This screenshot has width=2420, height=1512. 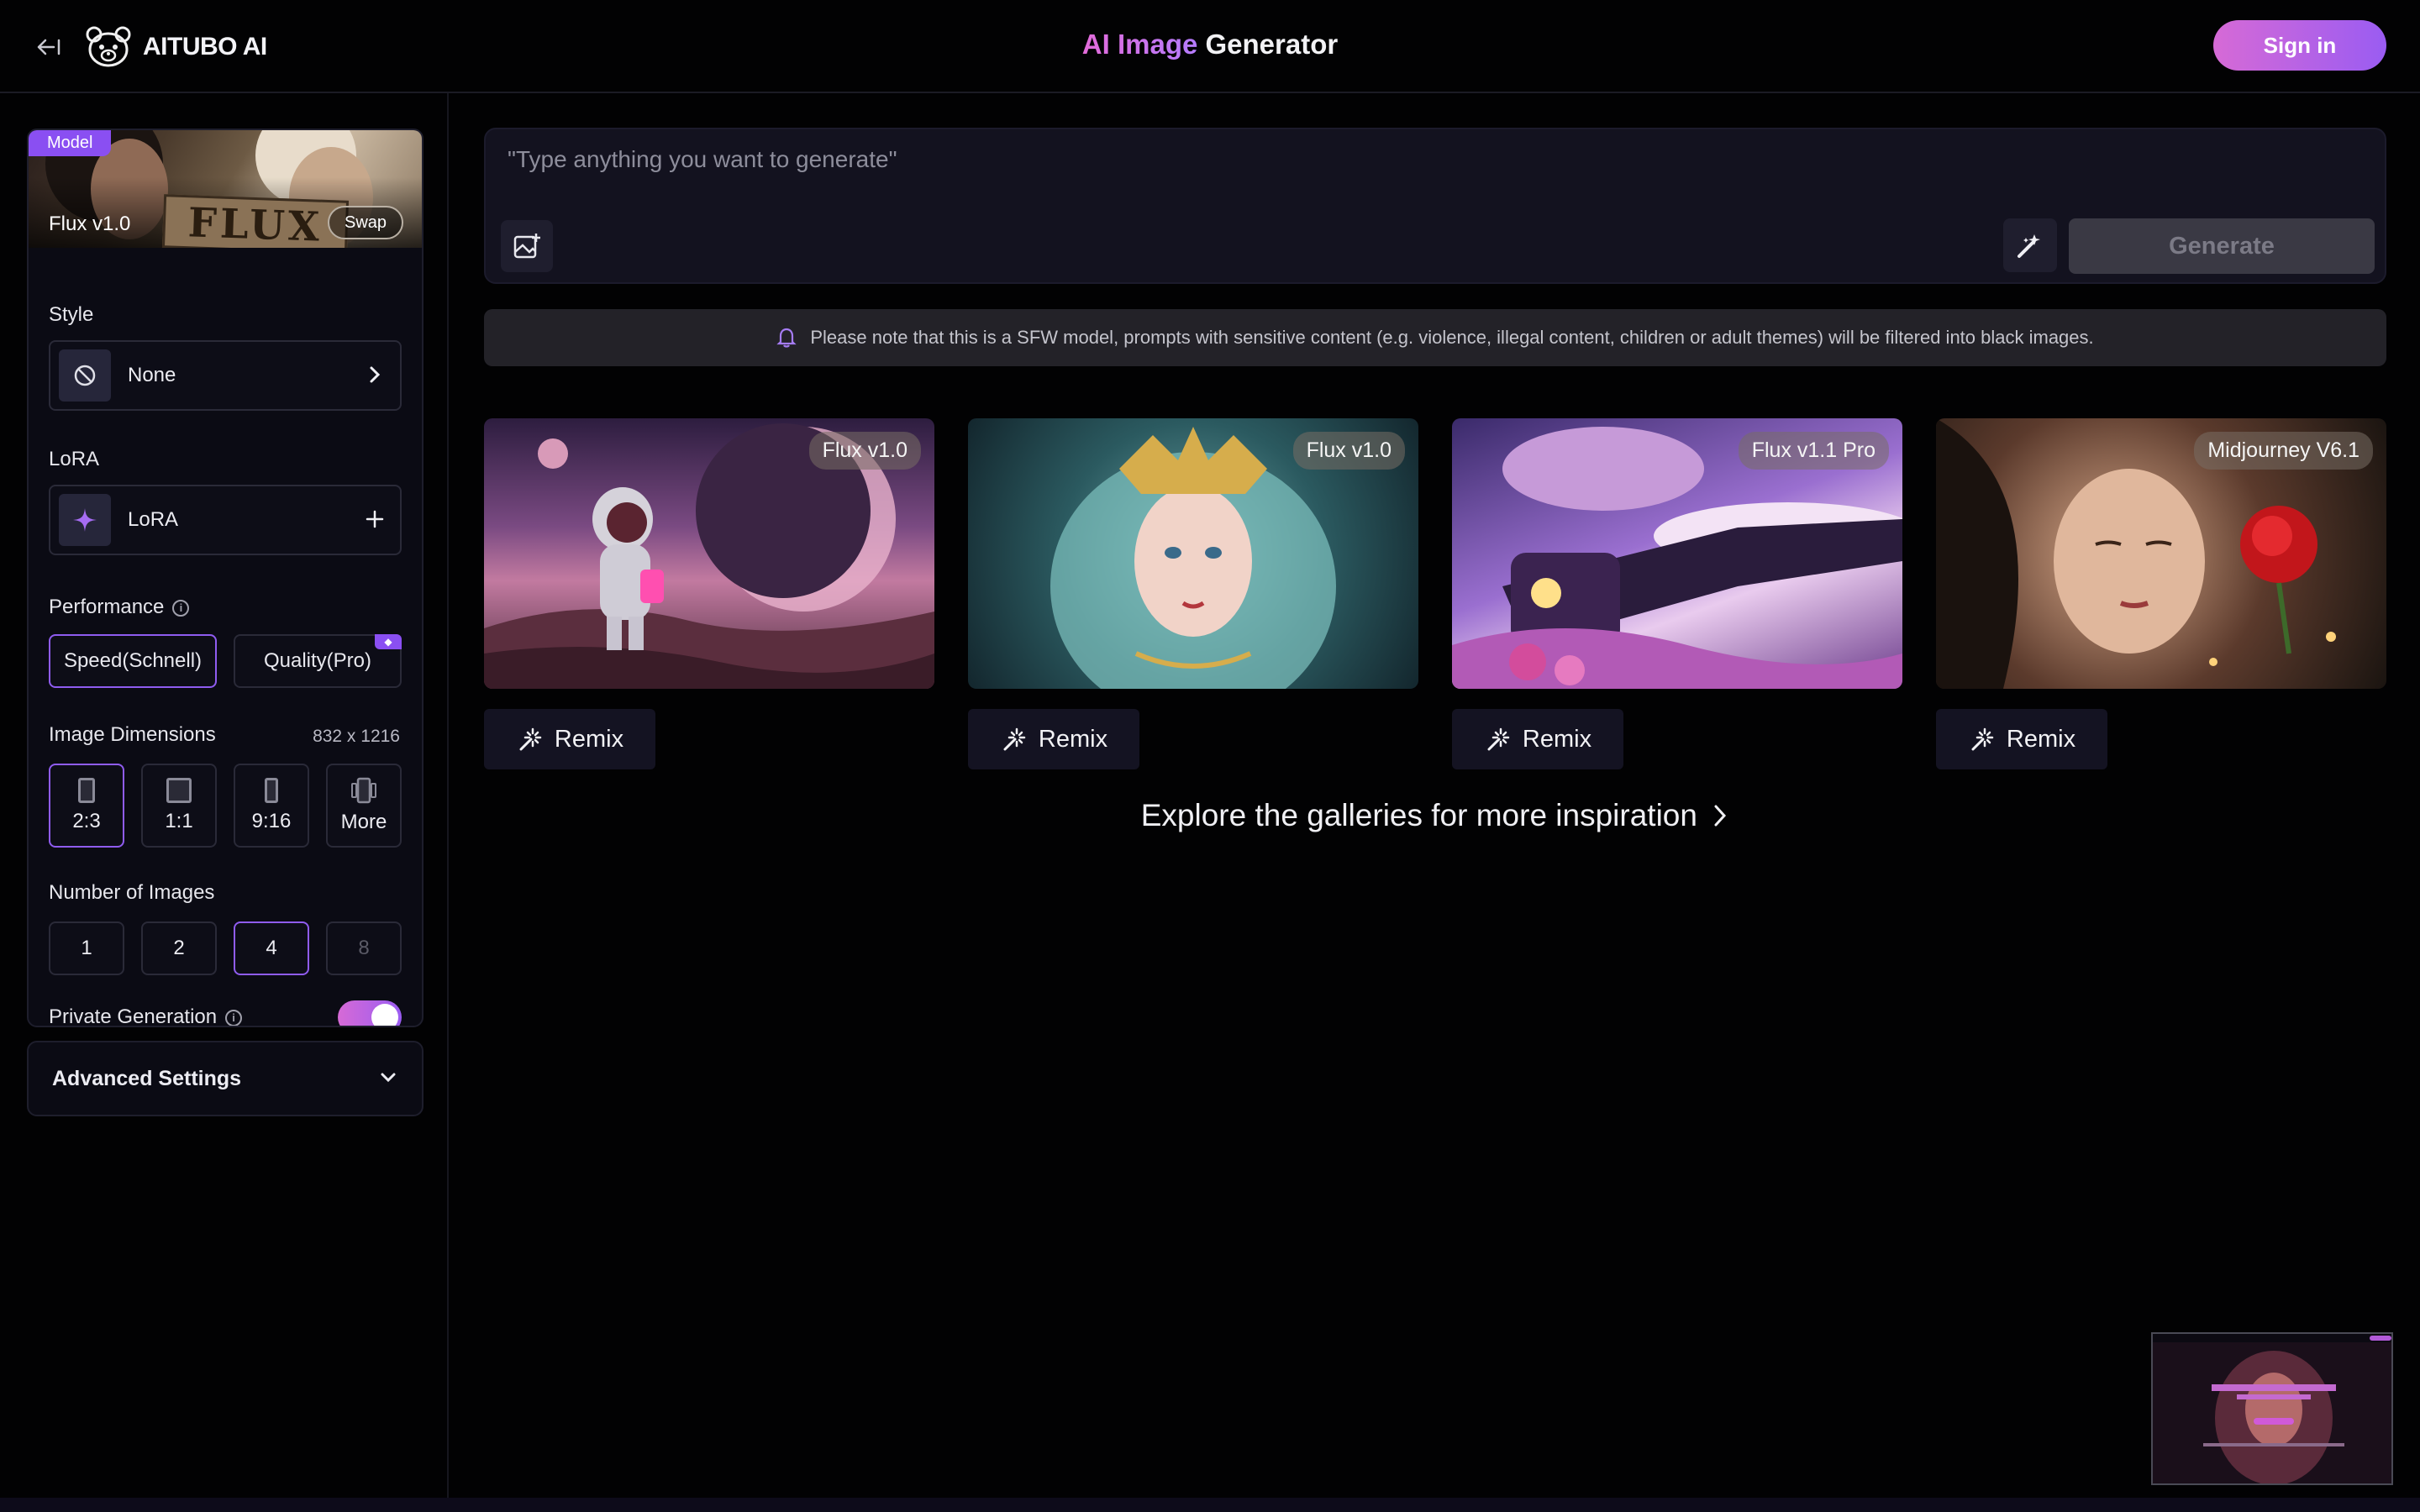 I want to click on title-rest: Generator, so click(x=1268, y=44).